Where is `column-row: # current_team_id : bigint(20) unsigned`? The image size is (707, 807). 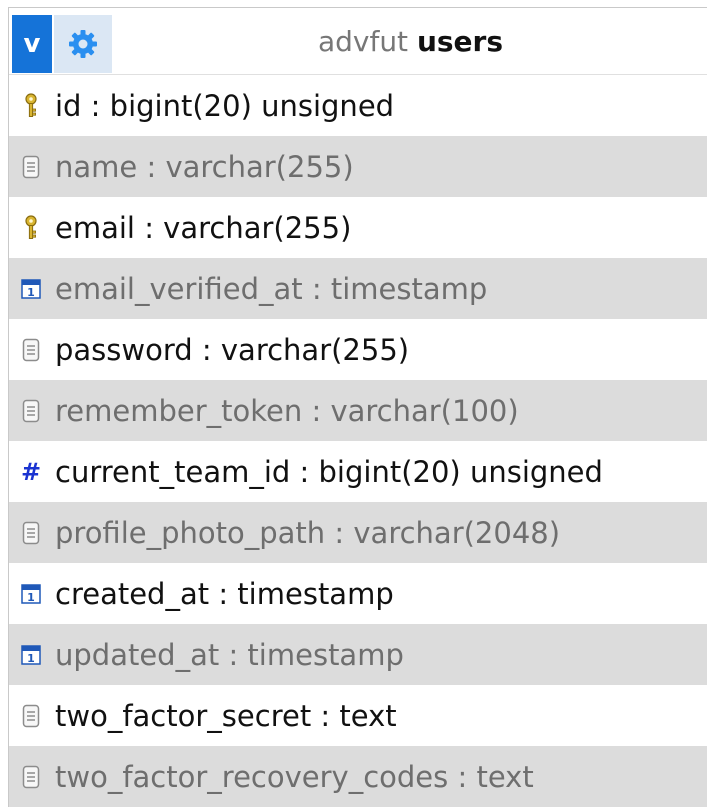 column-row: # current_team_id : bigint(20) unsigned is located at coordinates (358, 471).